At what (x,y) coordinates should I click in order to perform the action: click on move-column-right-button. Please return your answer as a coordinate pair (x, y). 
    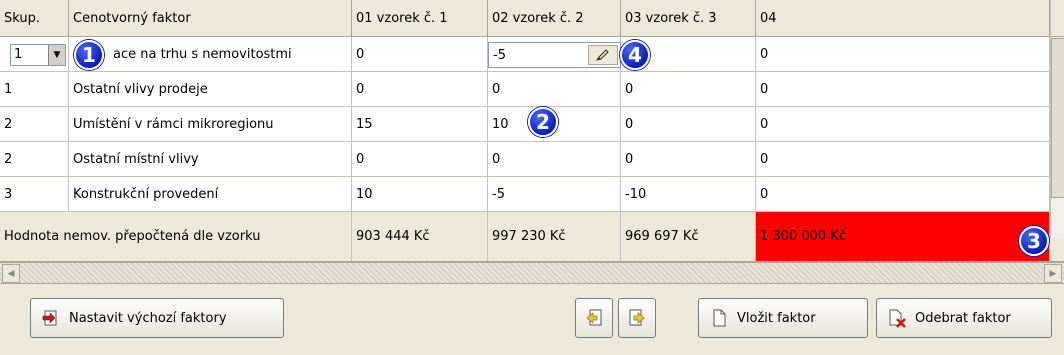
    Looking at the image, I should click on (637, 318).